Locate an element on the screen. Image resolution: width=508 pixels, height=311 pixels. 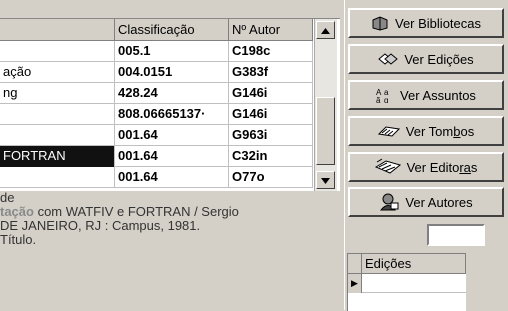
table-row-selected: FORTRAN 001.64 C32in is located at coordinates (156, 156).